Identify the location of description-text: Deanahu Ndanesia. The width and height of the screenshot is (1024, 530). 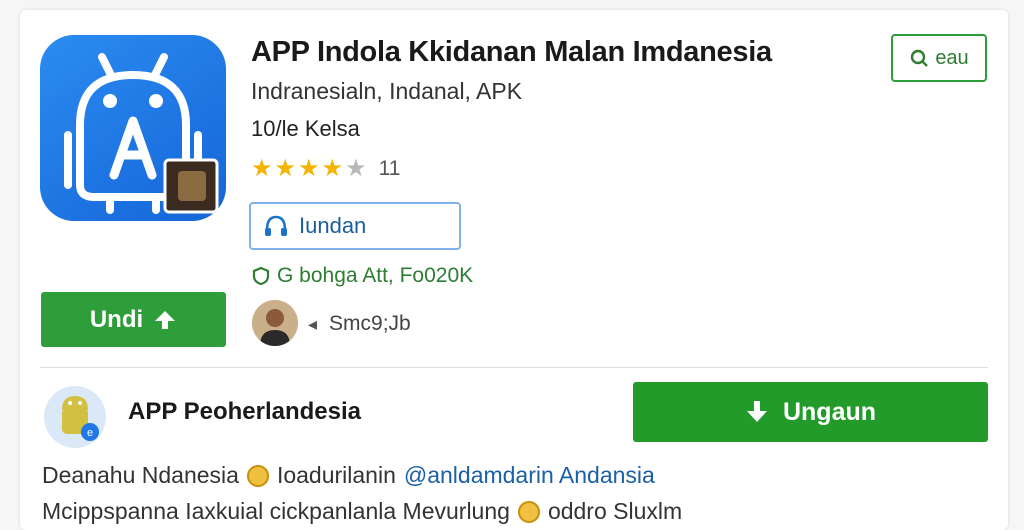
(140, 475).